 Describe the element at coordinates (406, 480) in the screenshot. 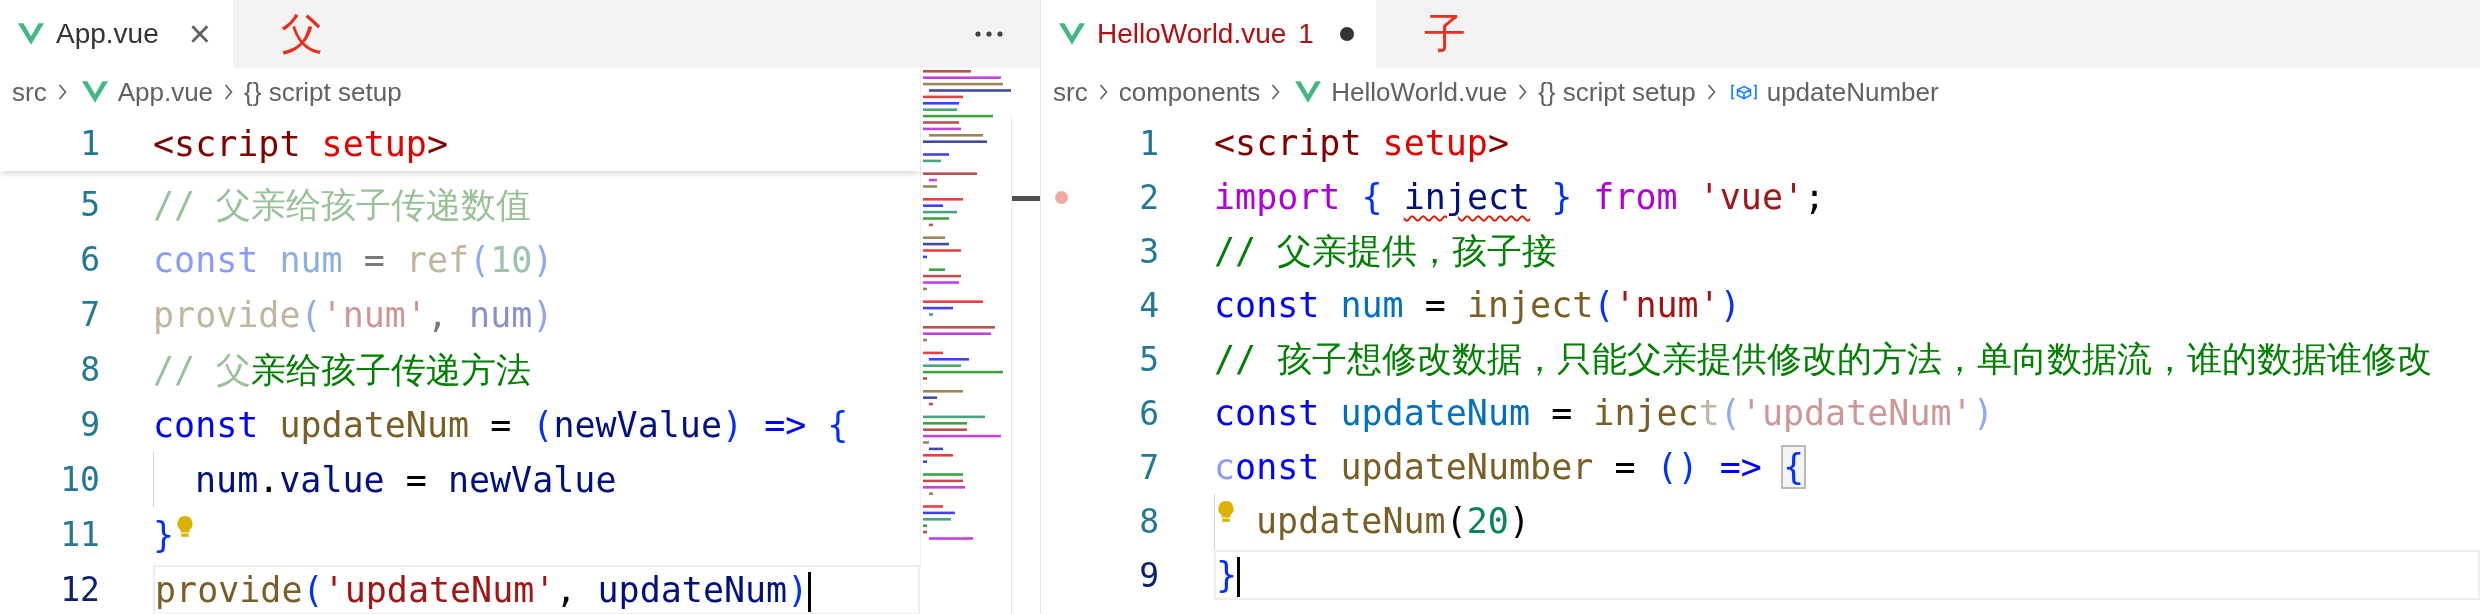

I see `code-line: num.value = newValue` at that location.